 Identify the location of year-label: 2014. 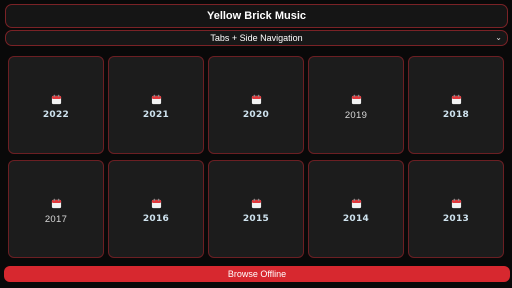
(356, 219).